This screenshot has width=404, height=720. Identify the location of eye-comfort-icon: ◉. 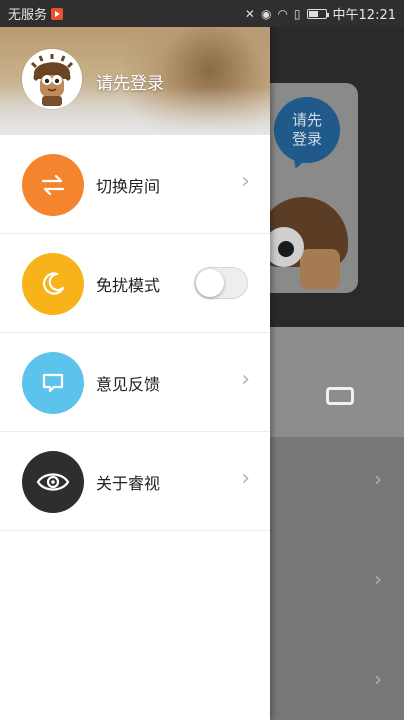
(266, 13).